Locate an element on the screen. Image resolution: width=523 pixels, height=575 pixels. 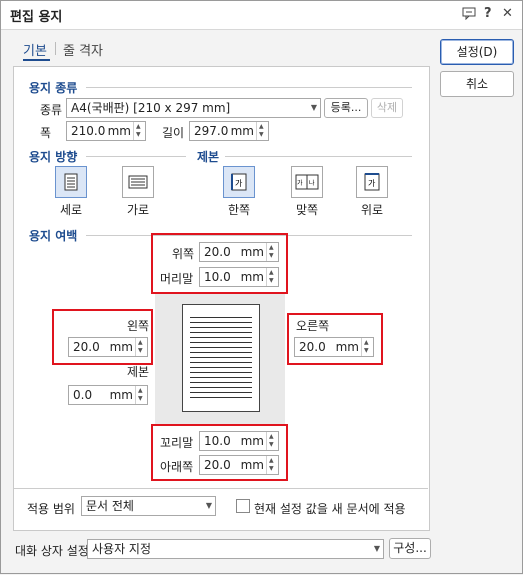
apply-scope-select: 문서 전체 ▼ is located at coordinates (148, 506).